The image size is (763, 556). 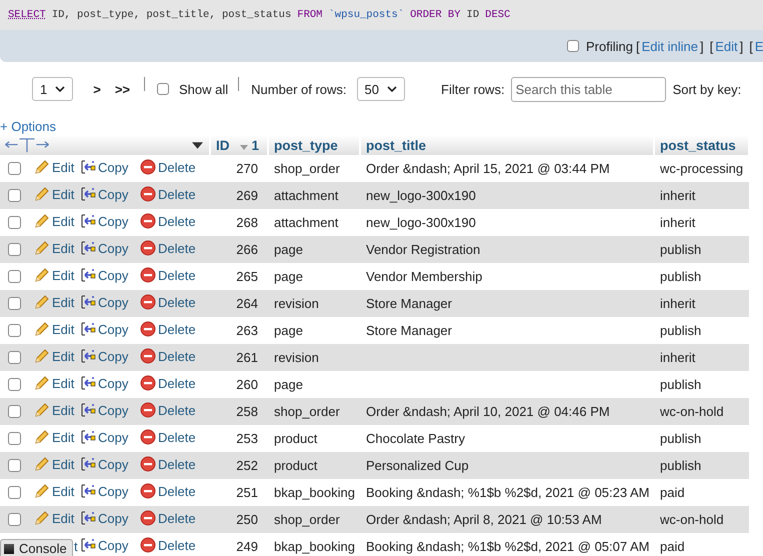 I want to click on toolbar-link: Edit, so click(x=726, y=46).